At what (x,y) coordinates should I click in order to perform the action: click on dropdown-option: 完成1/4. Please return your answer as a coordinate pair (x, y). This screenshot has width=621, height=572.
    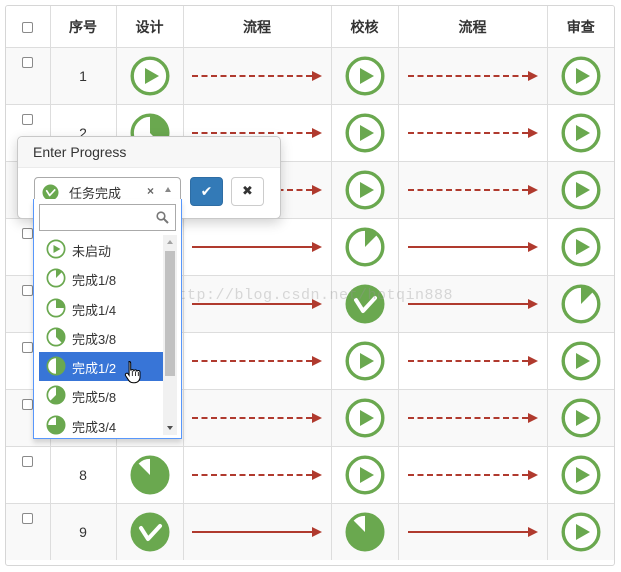
    Looking at the image, I should click on (101, 308).